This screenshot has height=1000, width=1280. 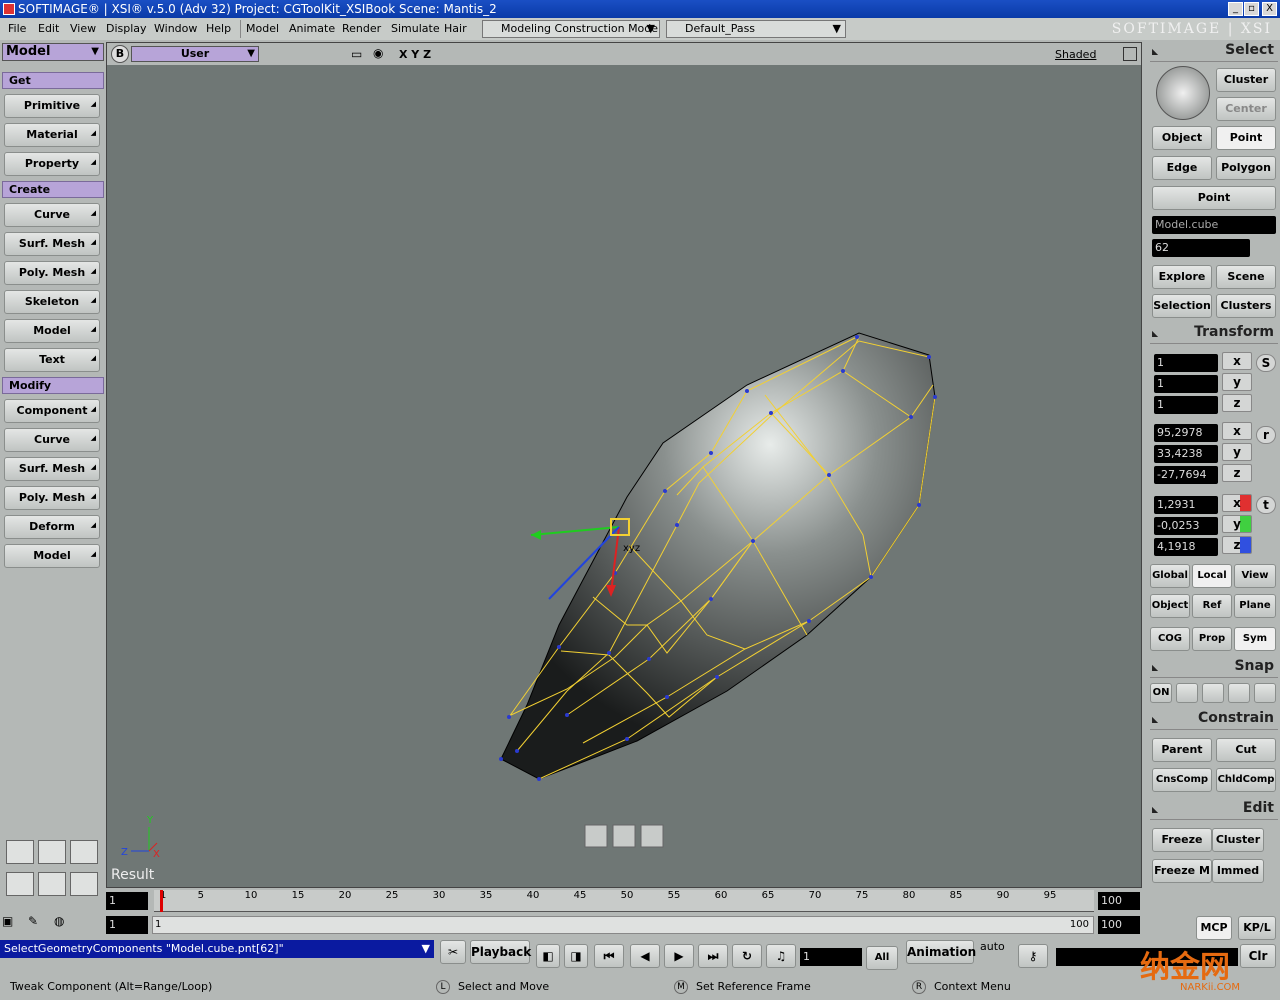 What do you see at coordinates (1255, 639) in the screenshot?
I see `sym-button: Sym` at bounding box center [1255, 639].